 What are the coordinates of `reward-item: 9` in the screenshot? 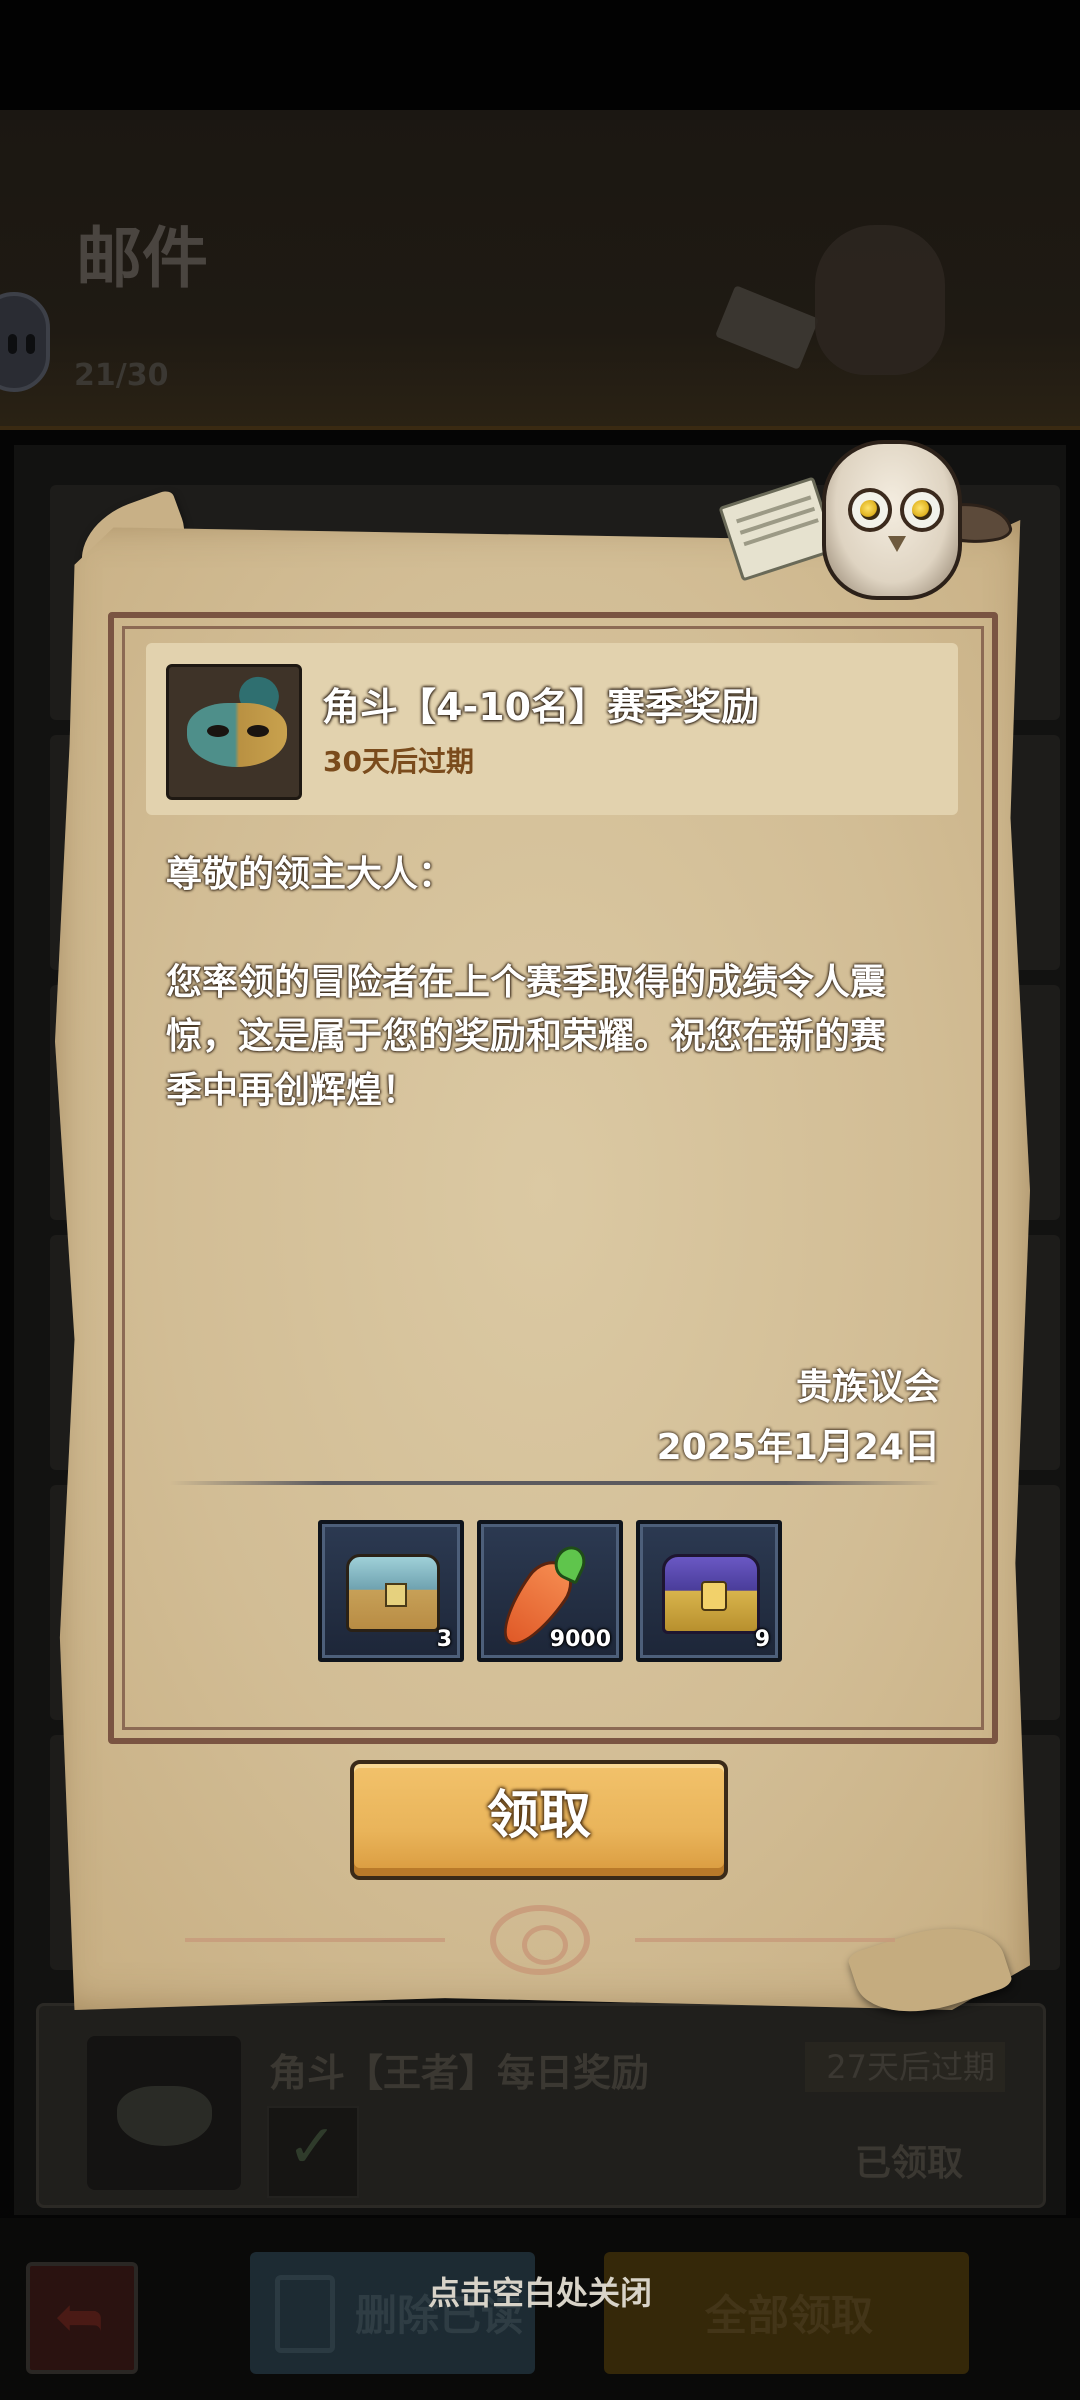 It's located at (709, 1591).